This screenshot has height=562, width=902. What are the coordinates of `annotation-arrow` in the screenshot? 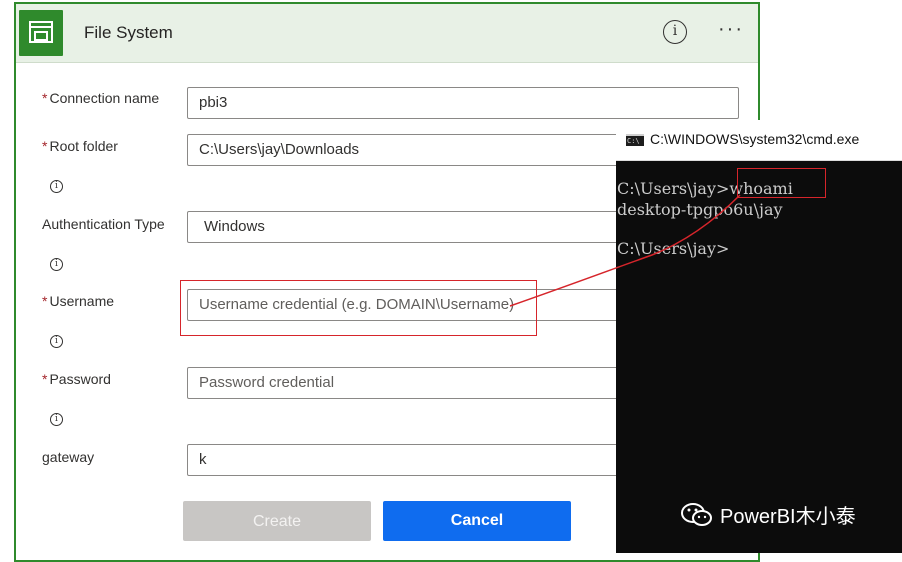 It's located at (625, 250).